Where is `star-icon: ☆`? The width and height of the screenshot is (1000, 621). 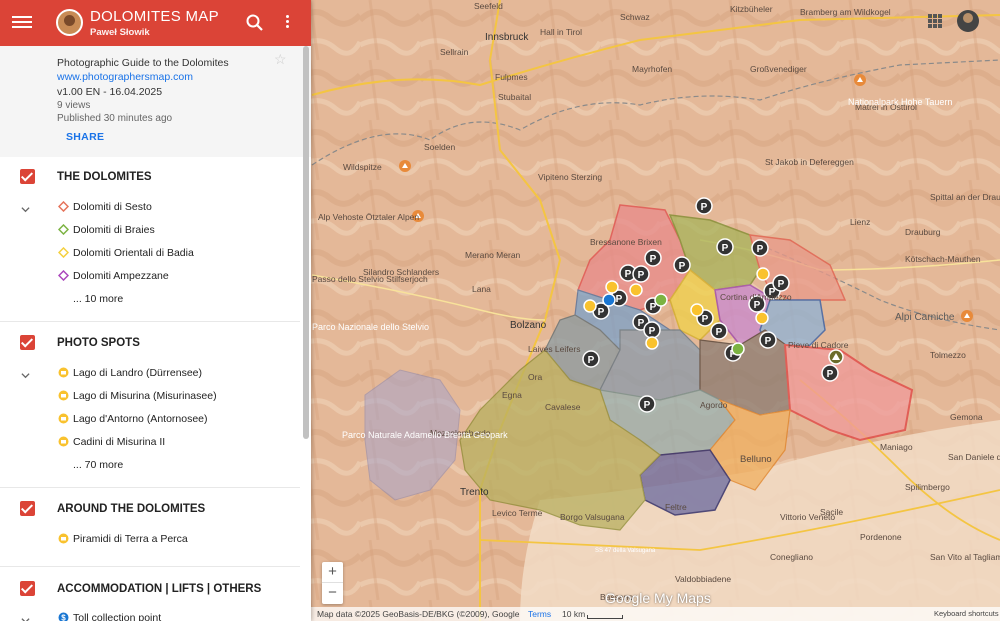 star-icon: ☆ is located at coordinates (280, 59).